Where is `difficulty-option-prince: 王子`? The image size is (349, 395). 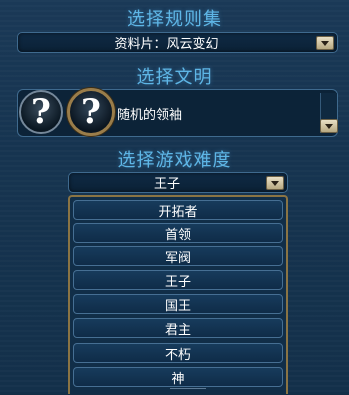
difficulty-option-prince: 王子 is located at coordinates (178, 280).